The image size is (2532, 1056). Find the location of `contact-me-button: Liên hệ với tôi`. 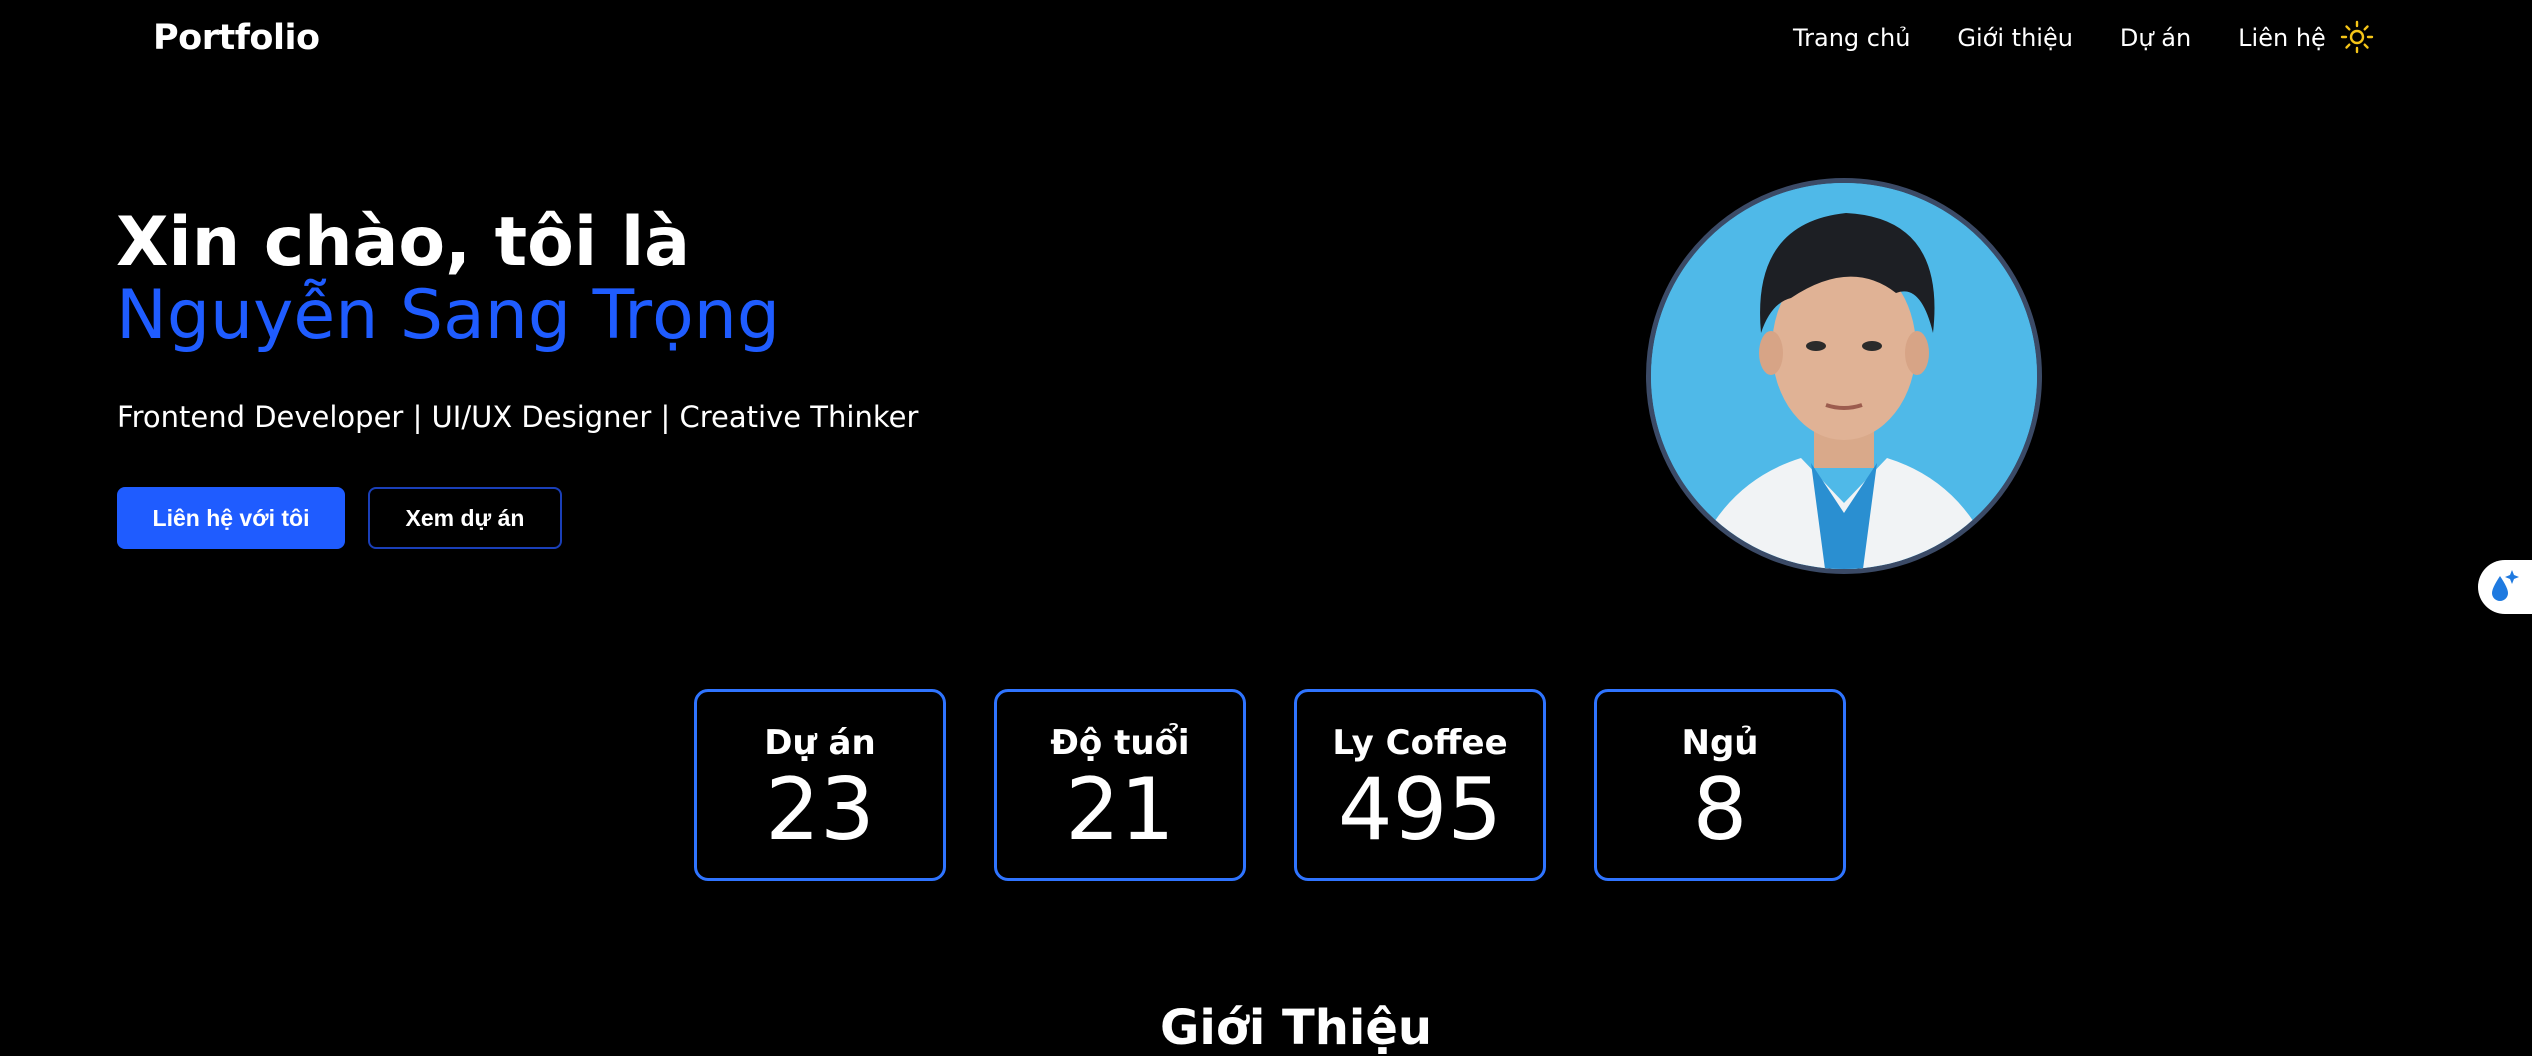

contact-me-button: Liên hệ với tôi is located at coordinates (231, 518).